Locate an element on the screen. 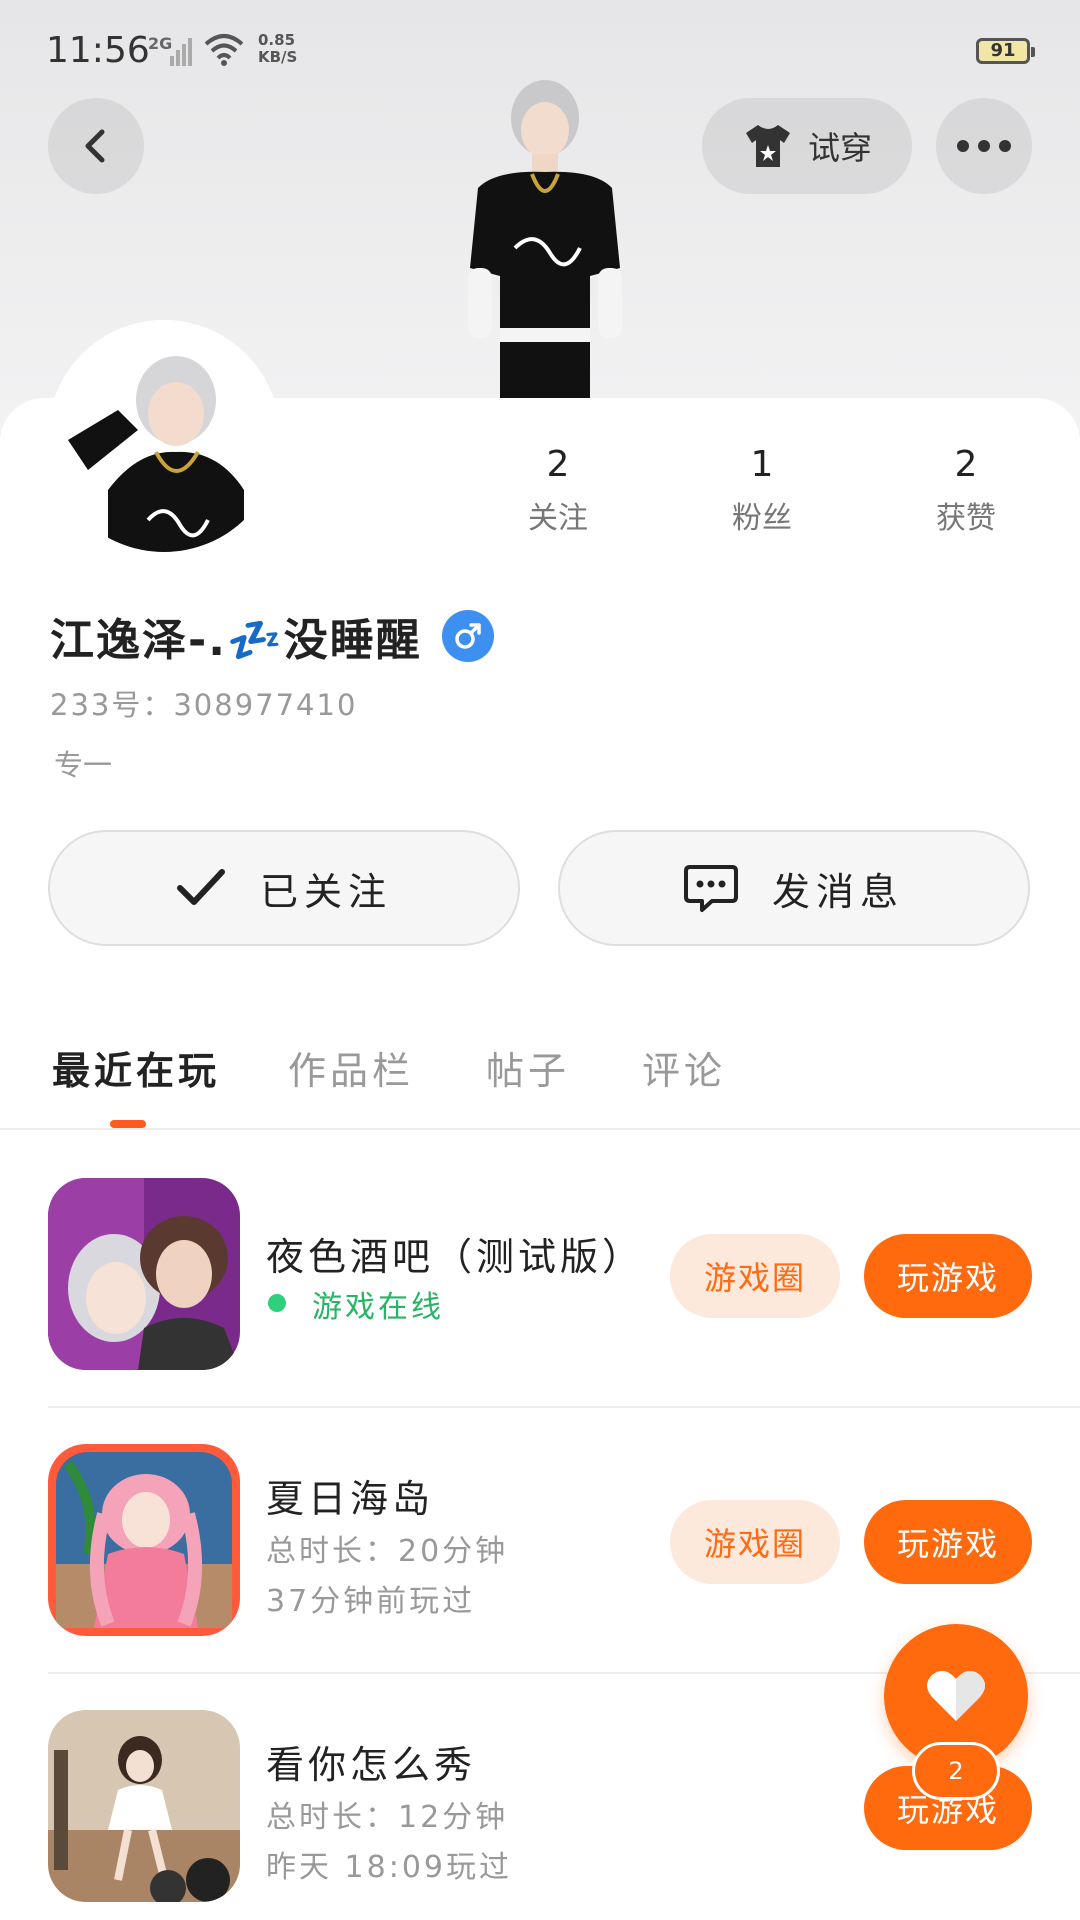 Image resolution: width=1080 pixels, height=1920 pixels. character-figure is located at coordinates (545, 239).